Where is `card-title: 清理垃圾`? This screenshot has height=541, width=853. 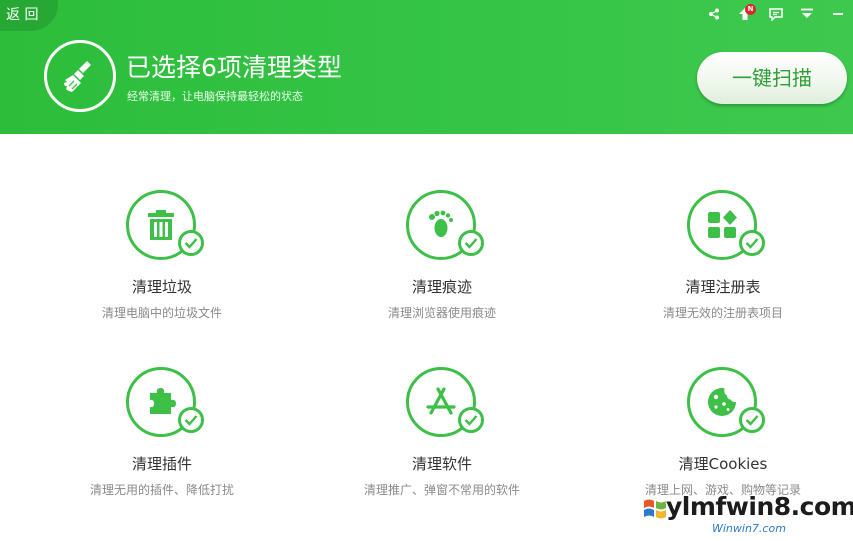 card-title: 清理垃圾 is located at coordinates (161, 287).